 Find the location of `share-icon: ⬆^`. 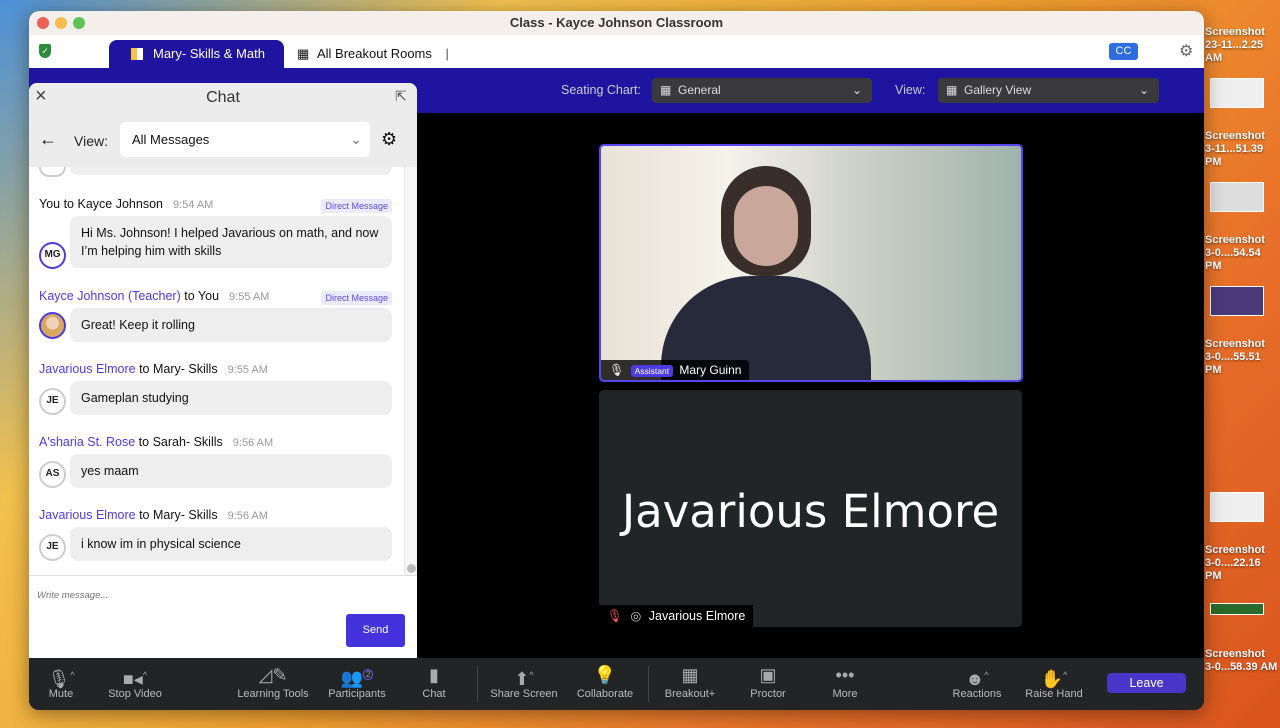

share-icon: ⬆^ is located at coordinates (524, 679).